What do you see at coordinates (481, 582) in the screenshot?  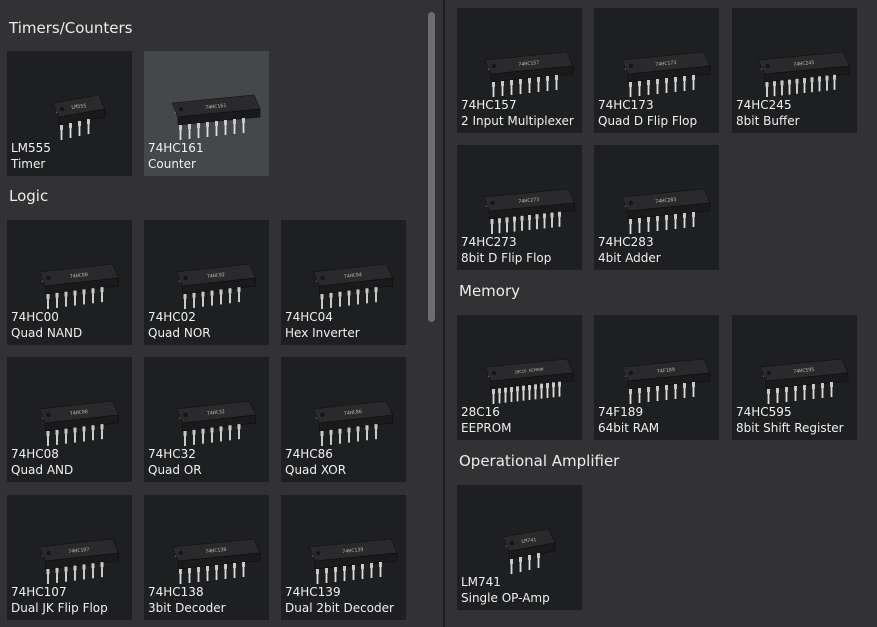 I see `component-name: LM741` at bounding box center [481, 582].